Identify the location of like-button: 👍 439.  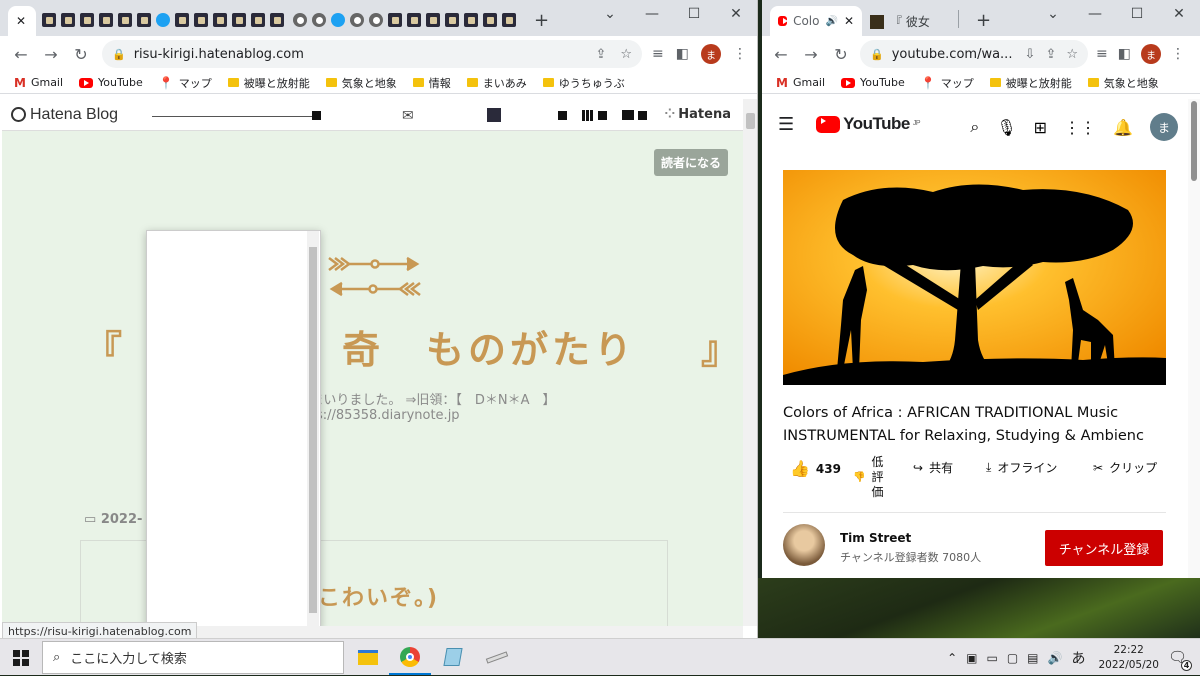
(815, 468).